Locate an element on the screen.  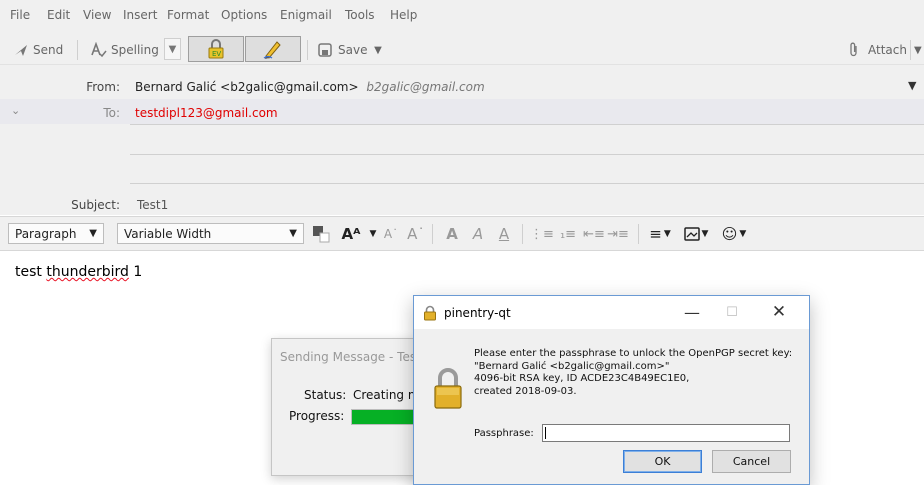
recipient-type-chevron-icon: ⌄ is located at coordinates (15, 110).